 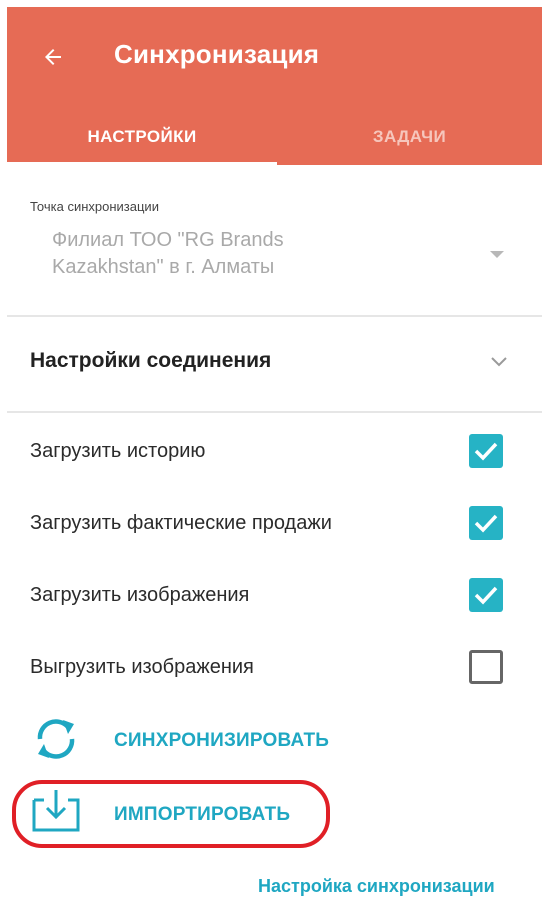 I want to click on dropdown-arrow-icon, so click(x=497, y=254).